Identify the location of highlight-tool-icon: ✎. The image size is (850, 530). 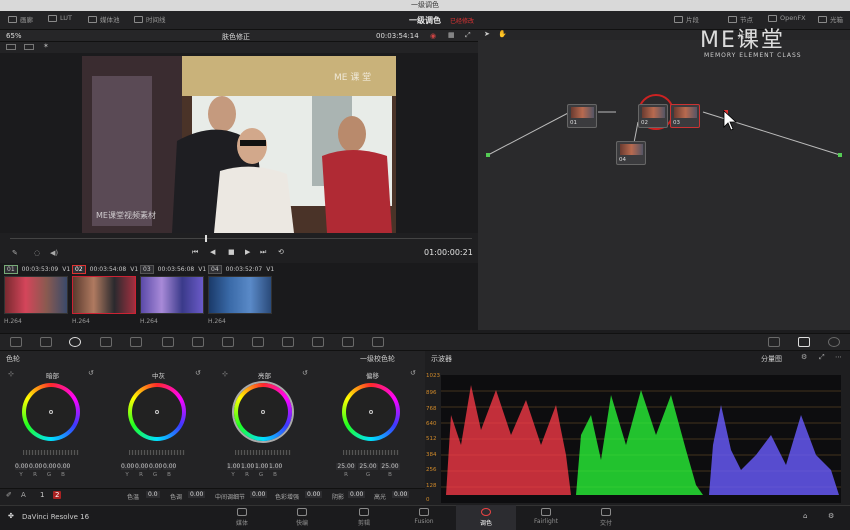
(15, 253).